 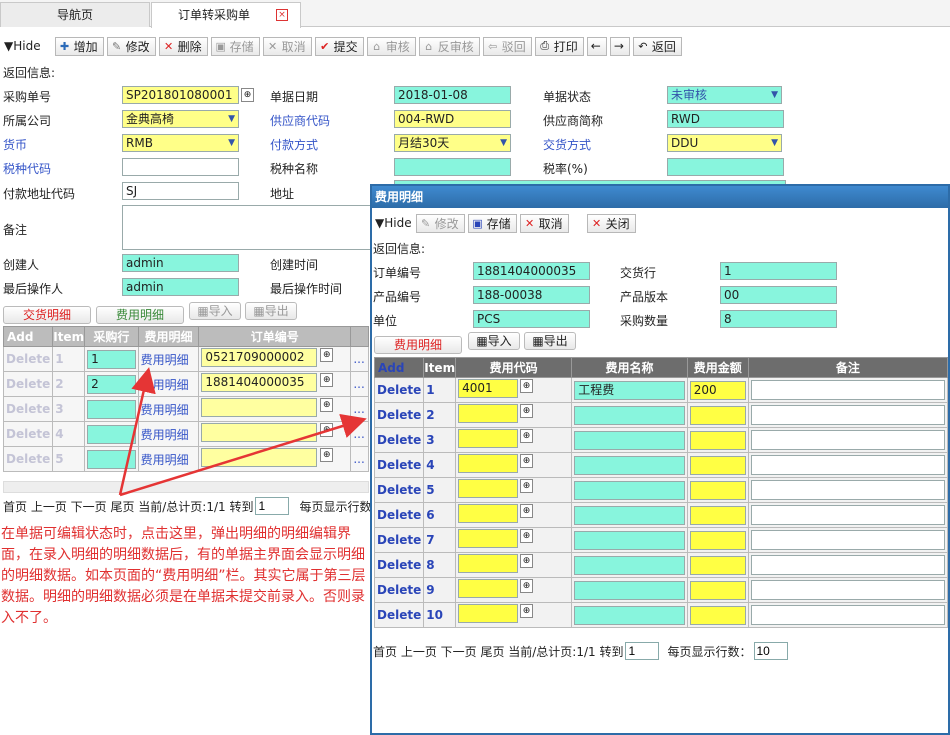 I want to click on order-no-field: 1881404000035, so click(x=531, y=271).